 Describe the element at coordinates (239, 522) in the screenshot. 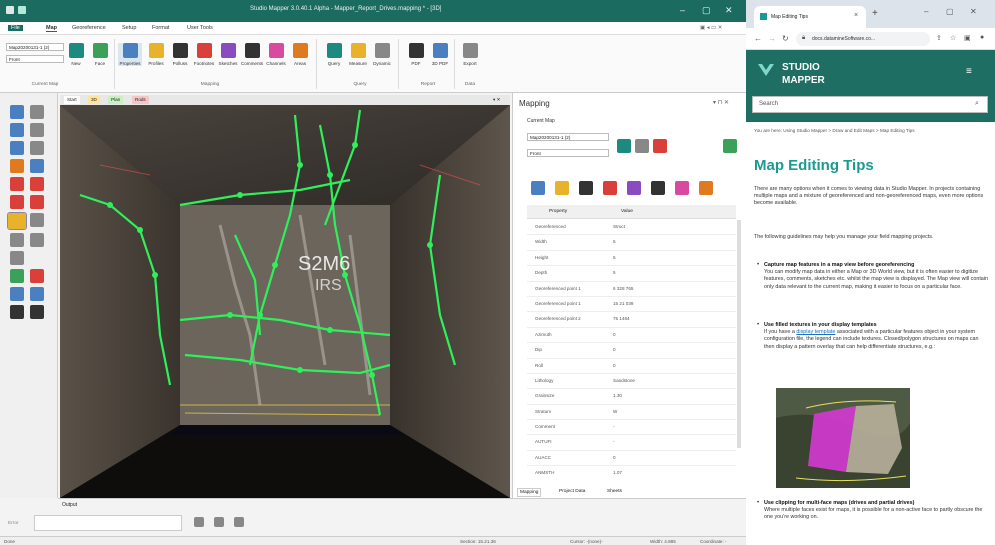

I see `output-copy-icon` at that location.